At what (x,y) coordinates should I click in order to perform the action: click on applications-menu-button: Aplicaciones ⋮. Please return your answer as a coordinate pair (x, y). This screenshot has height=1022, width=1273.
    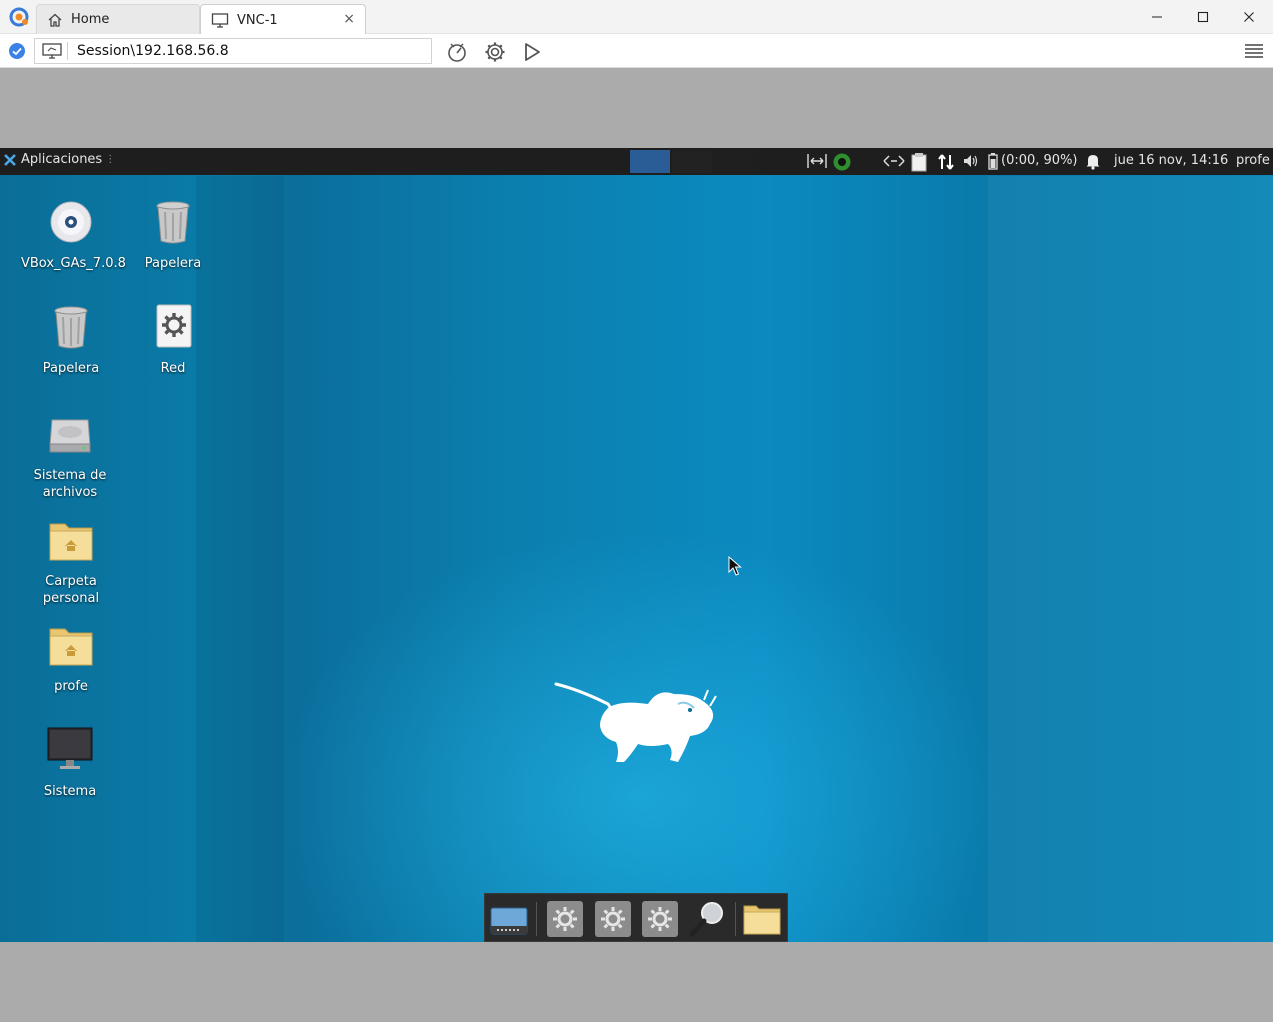
    Looking at the image, I should click on (59, 159).